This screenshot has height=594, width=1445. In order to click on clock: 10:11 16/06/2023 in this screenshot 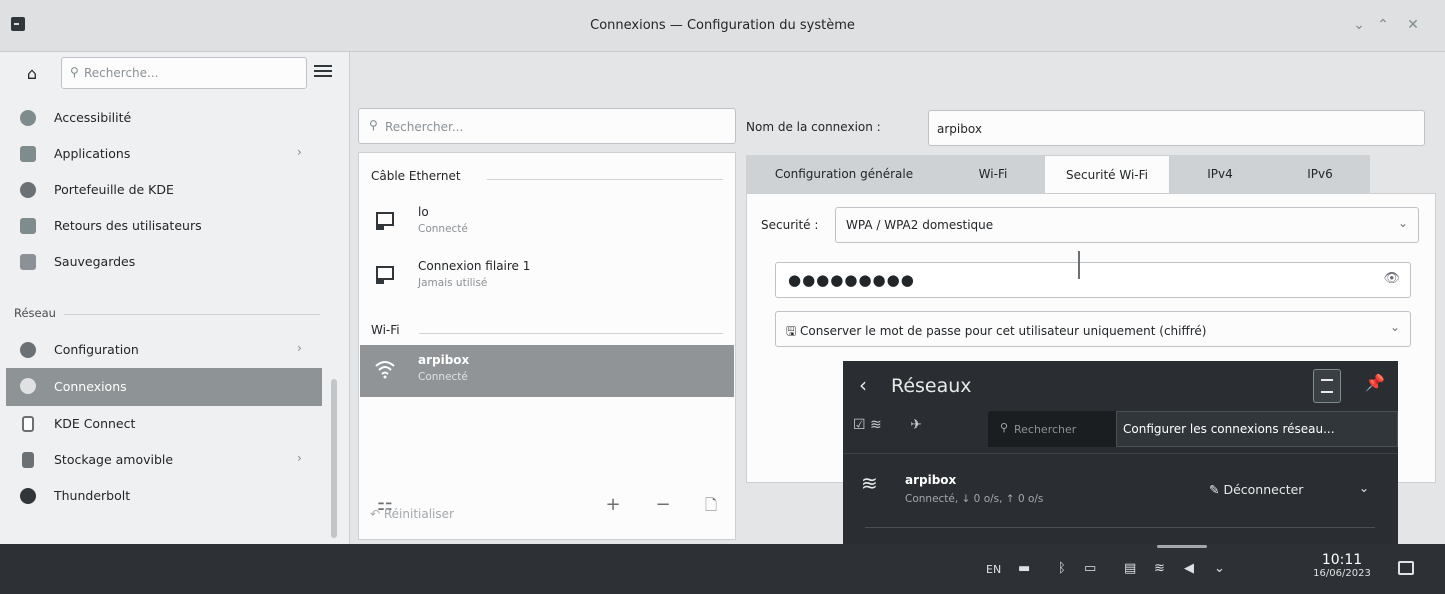, I will do `click(1342, 565)`.